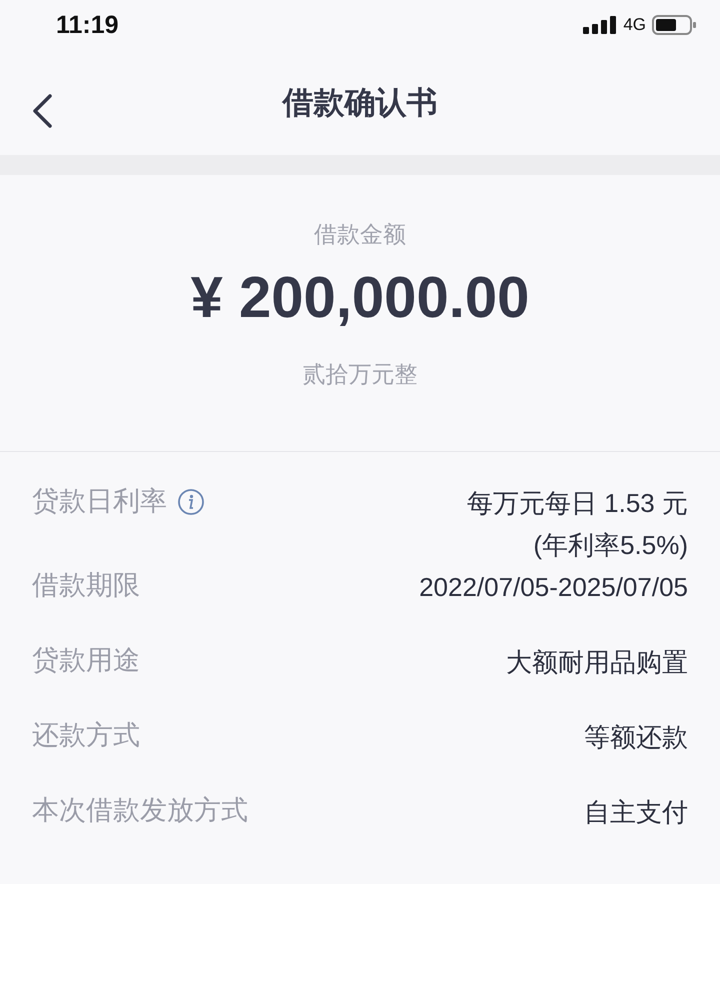 This screenshot has width=720, height=994. What do you see at coordinates (636, 812) in the screenshot?
I see `detail-value: 自主支付` at bounding box center [636, 812].